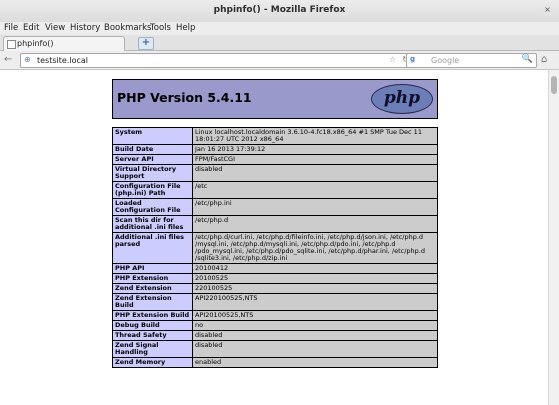 Image resolution: width=559 pixels, height=405 pixels. Describe the element at coordinates (31, 28) in the screenshot. I see `menu-edit: Edit` at that location.